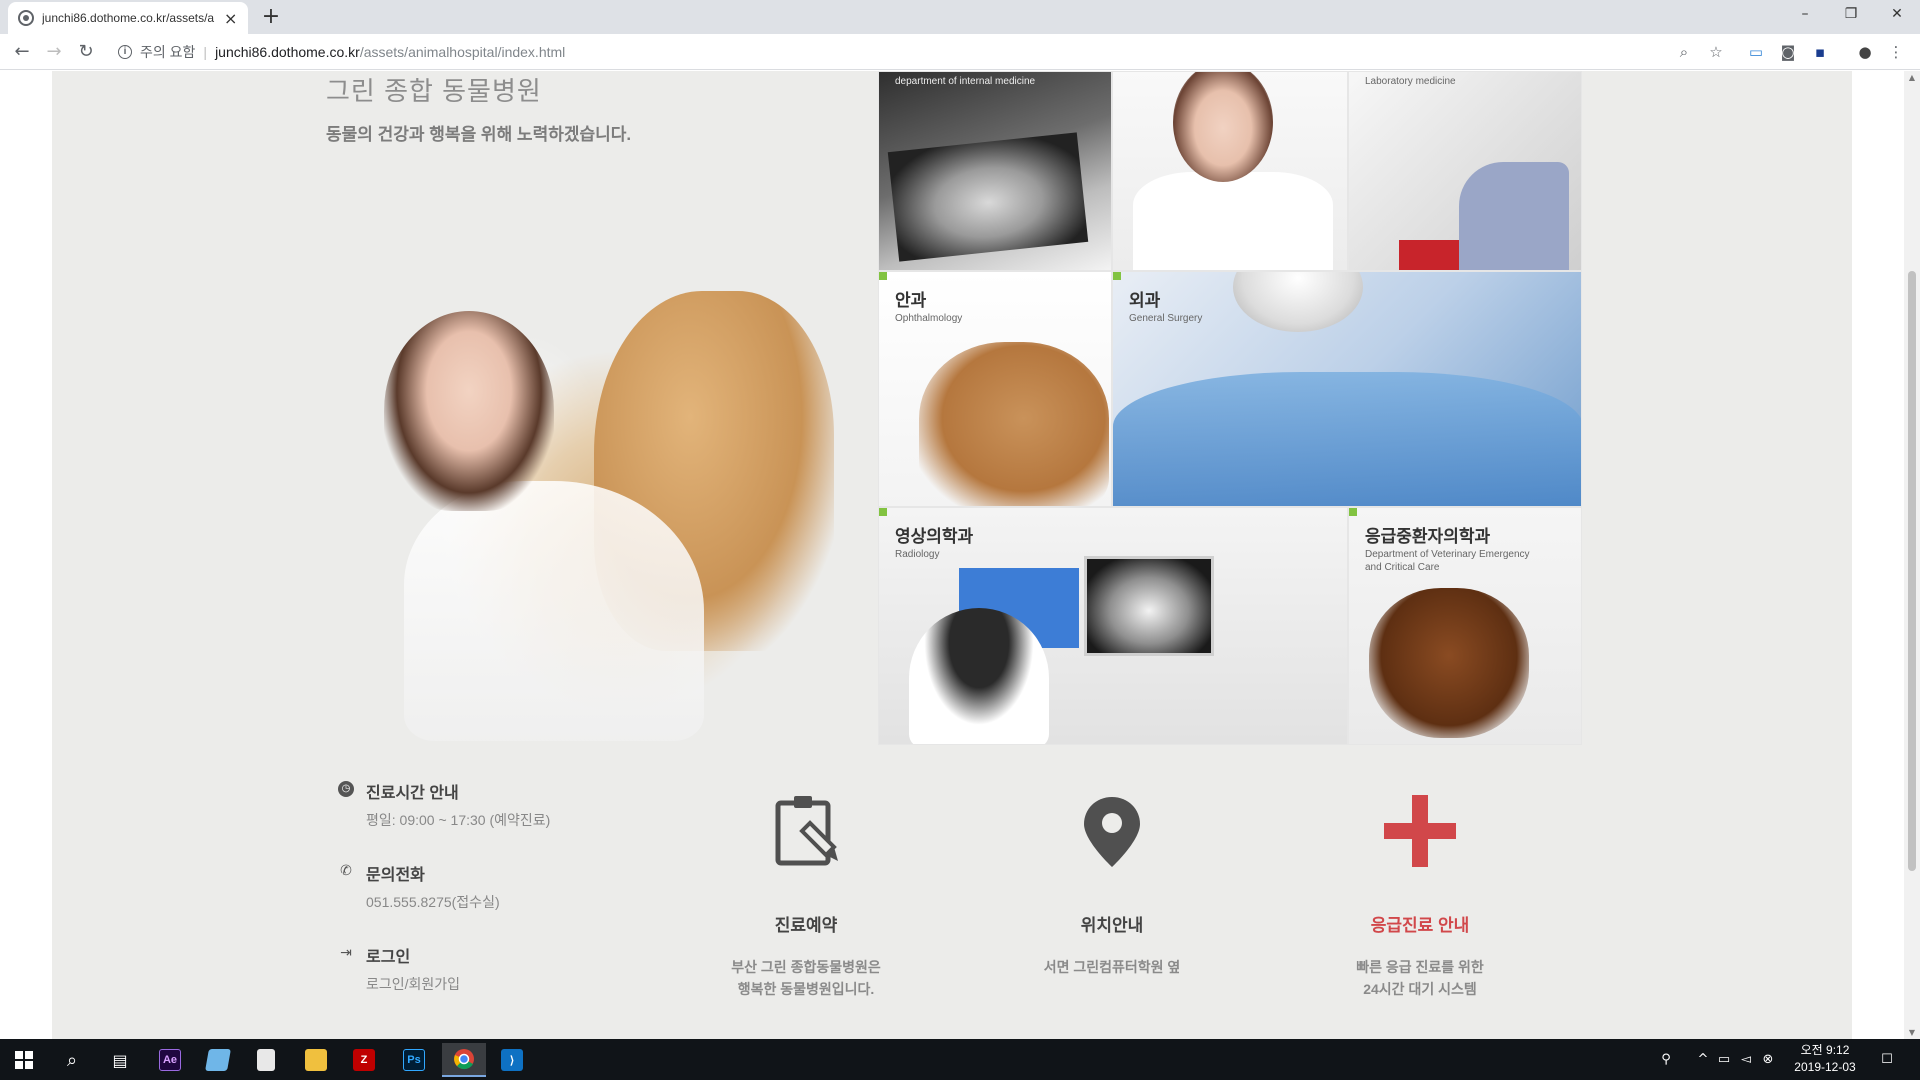 The image size is (1920, 1080). Describe the element at coordinates (388, 955) in the screenshot. I see `info-login-label: 로그인` at that location.